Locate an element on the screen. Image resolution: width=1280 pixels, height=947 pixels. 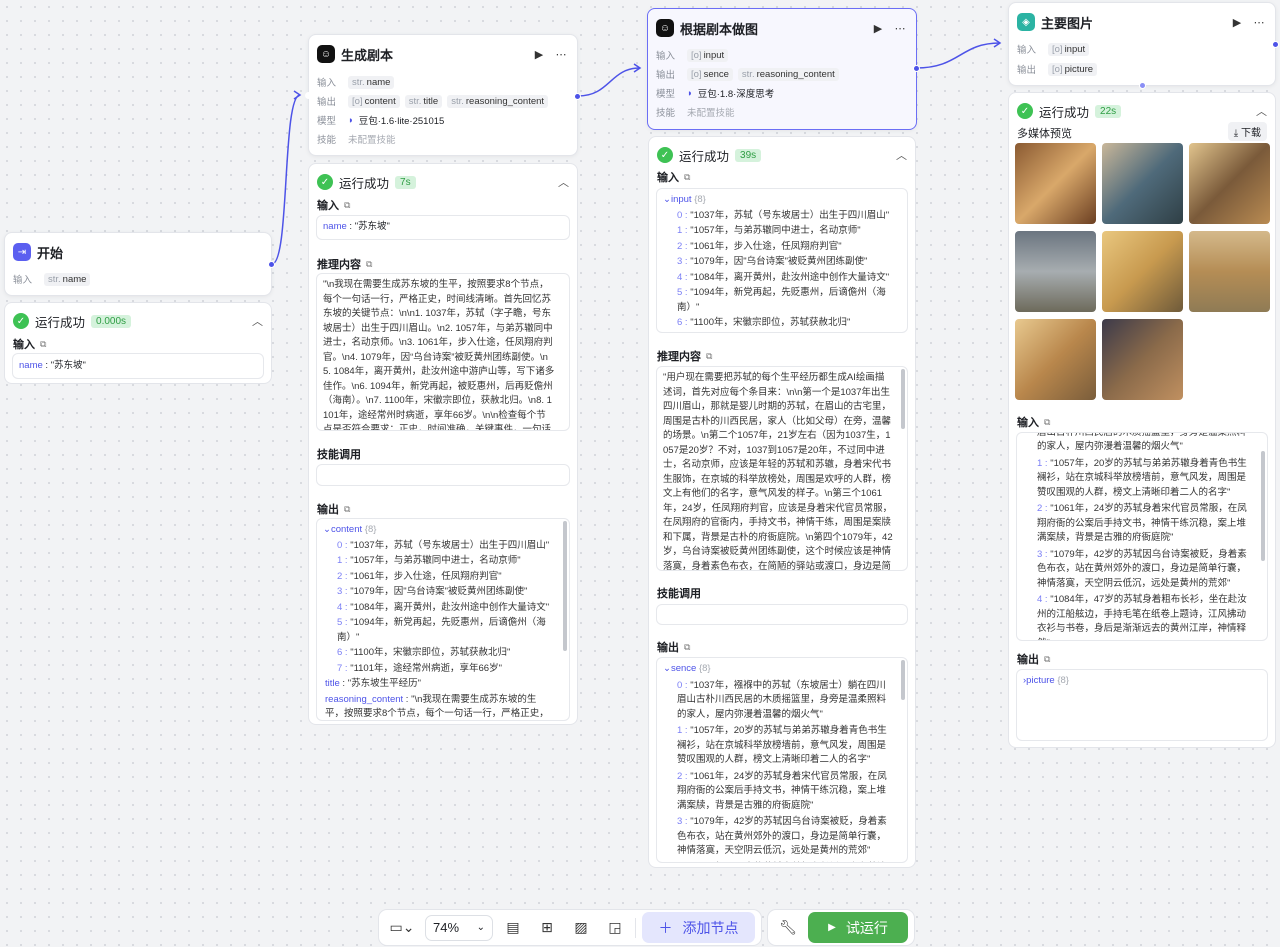
minimap-icon: ◲ is located at coordinates (615, 928).